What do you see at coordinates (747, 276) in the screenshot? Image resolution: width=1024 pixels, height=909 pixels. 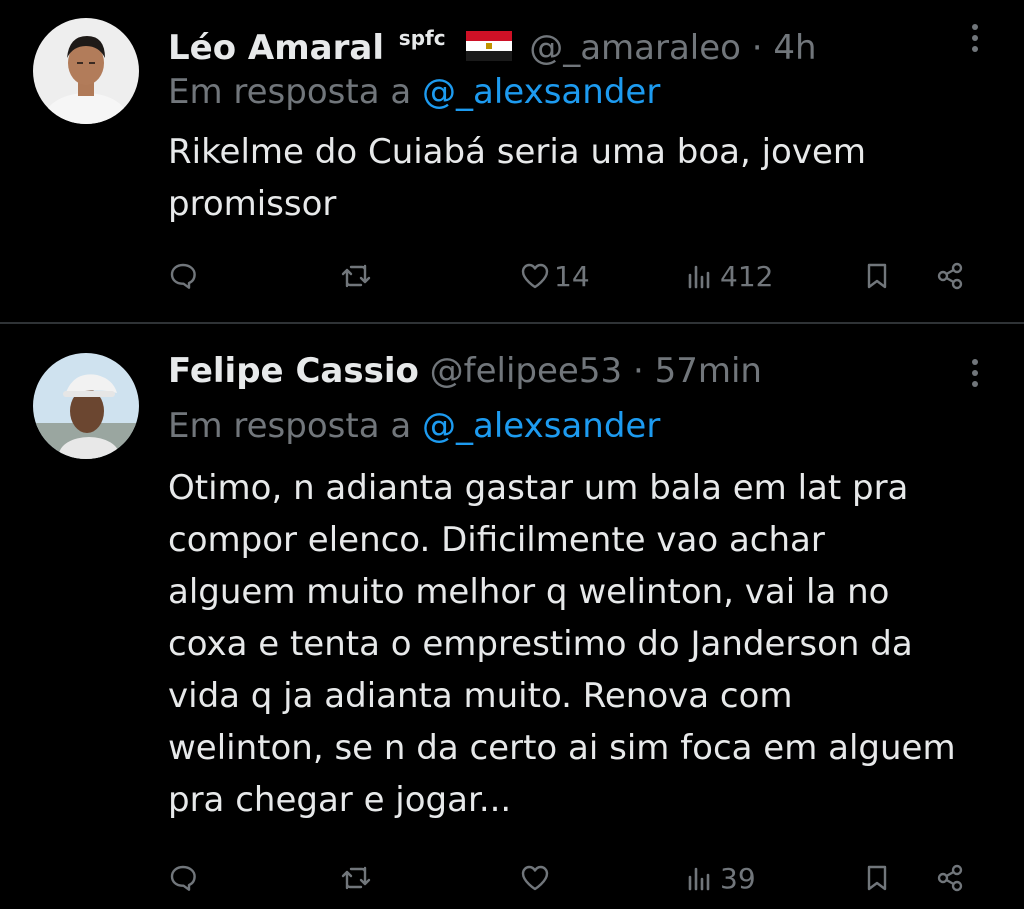 I see `view-count: 412` at bounding box center [747, 276].